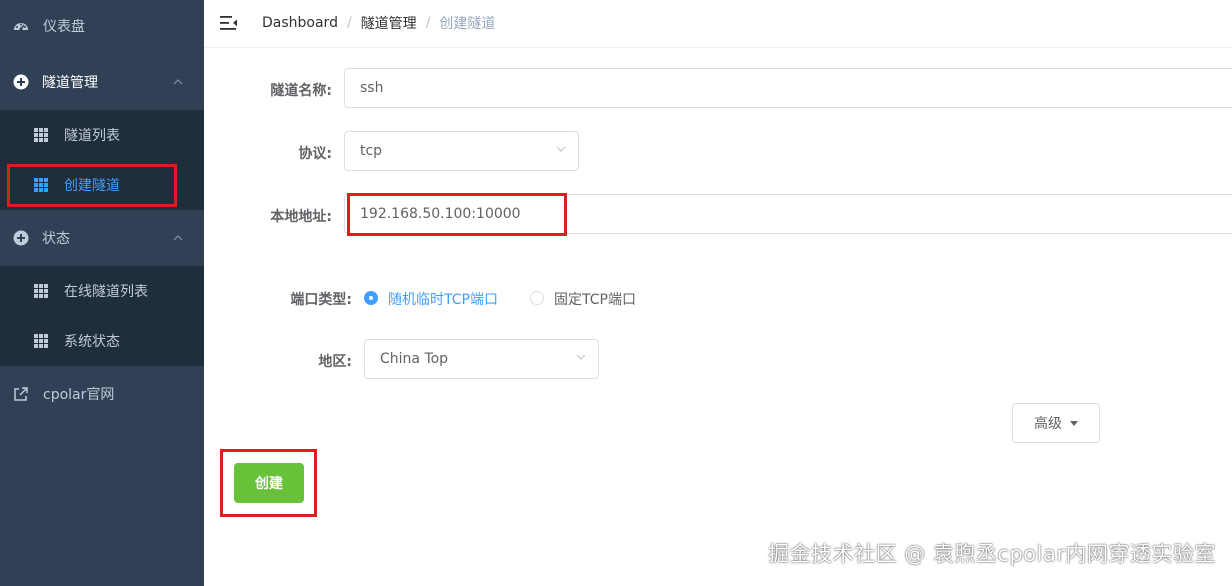  I want to click on tunnel-name-value: ssh, so click(372, 88).